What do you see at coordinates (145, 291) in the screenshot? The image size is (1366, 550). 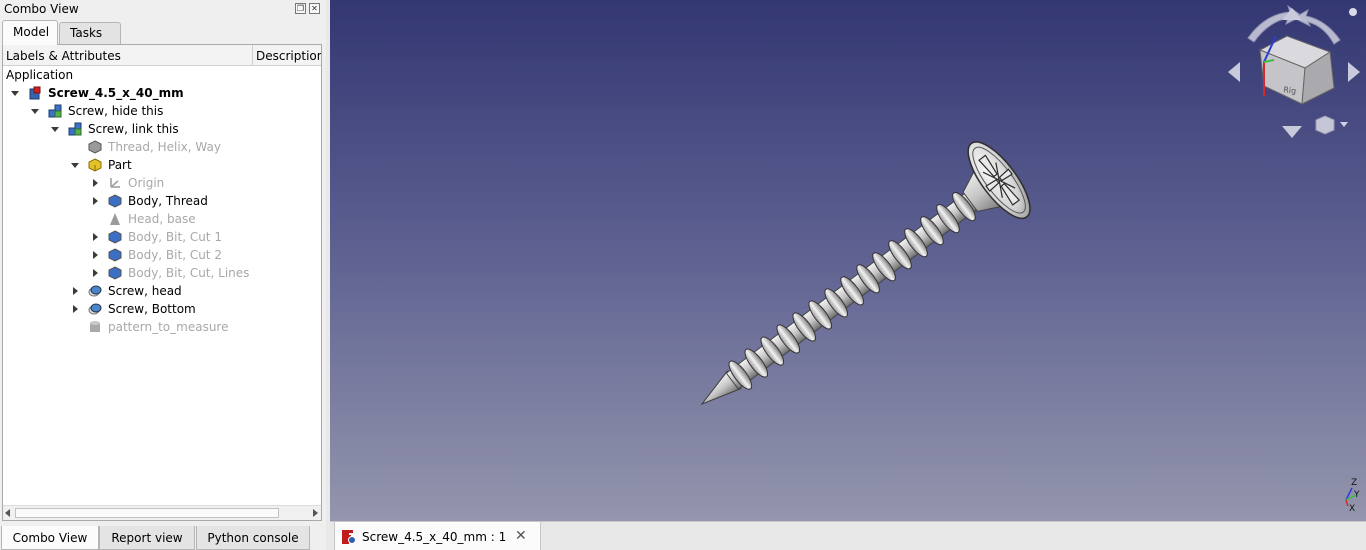 I see `tree-item-label: Screw, head` at bounding box center [145, 291].